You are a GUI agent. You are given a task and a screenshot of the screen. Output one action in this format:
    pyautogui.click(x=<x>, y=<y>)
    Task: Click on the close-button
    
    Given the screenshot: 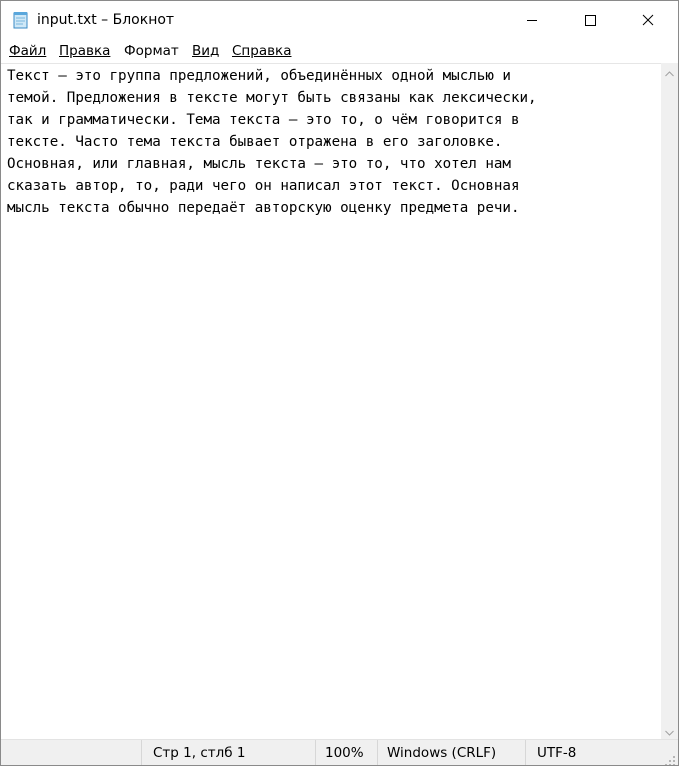 What is the action you would take?
    pyautogui.click(x=648, y=20)
    